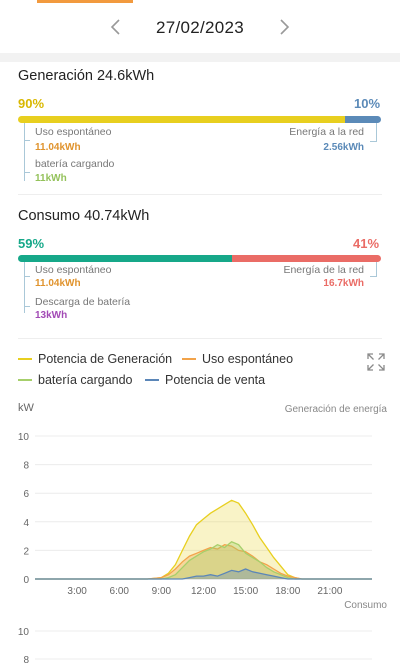 This screenshot has height=668, width=400. What do you see at coordinates (83, 302) in the screenshot?
I see `consumption-discharge-label: Descarga de batería` at bounding box center [83, 302].